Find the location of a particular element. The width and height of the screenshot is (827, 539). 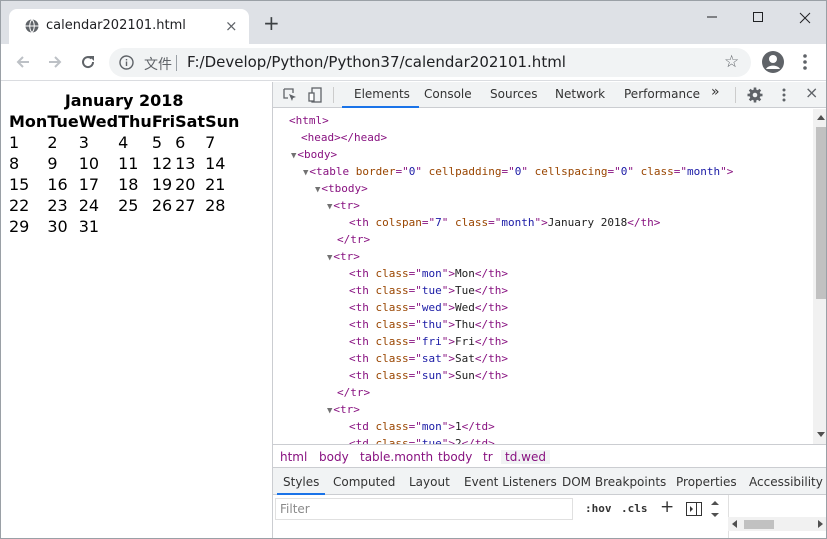

calendar-day-cell: 30 is located at coordinates (57, 226).